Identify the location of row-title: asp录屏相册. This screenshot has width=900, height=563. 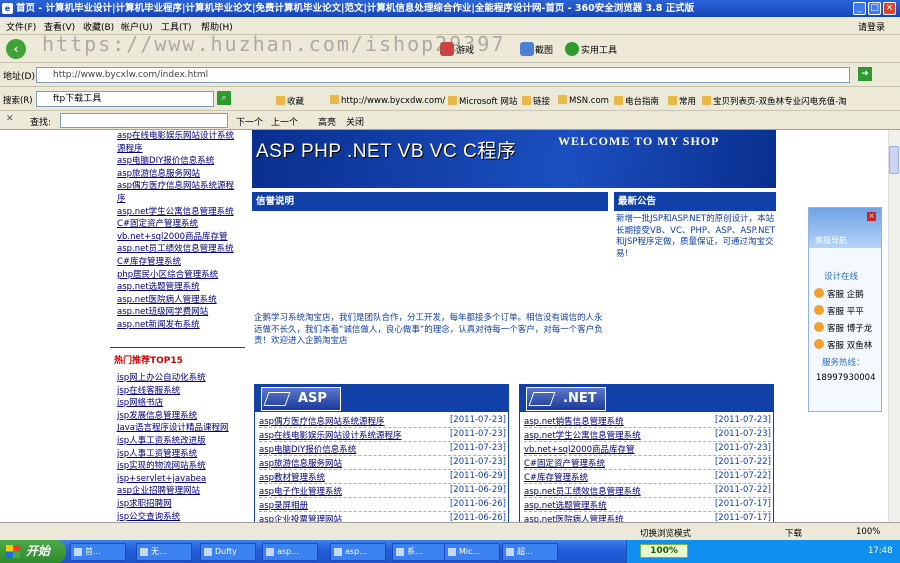
(283, 505).